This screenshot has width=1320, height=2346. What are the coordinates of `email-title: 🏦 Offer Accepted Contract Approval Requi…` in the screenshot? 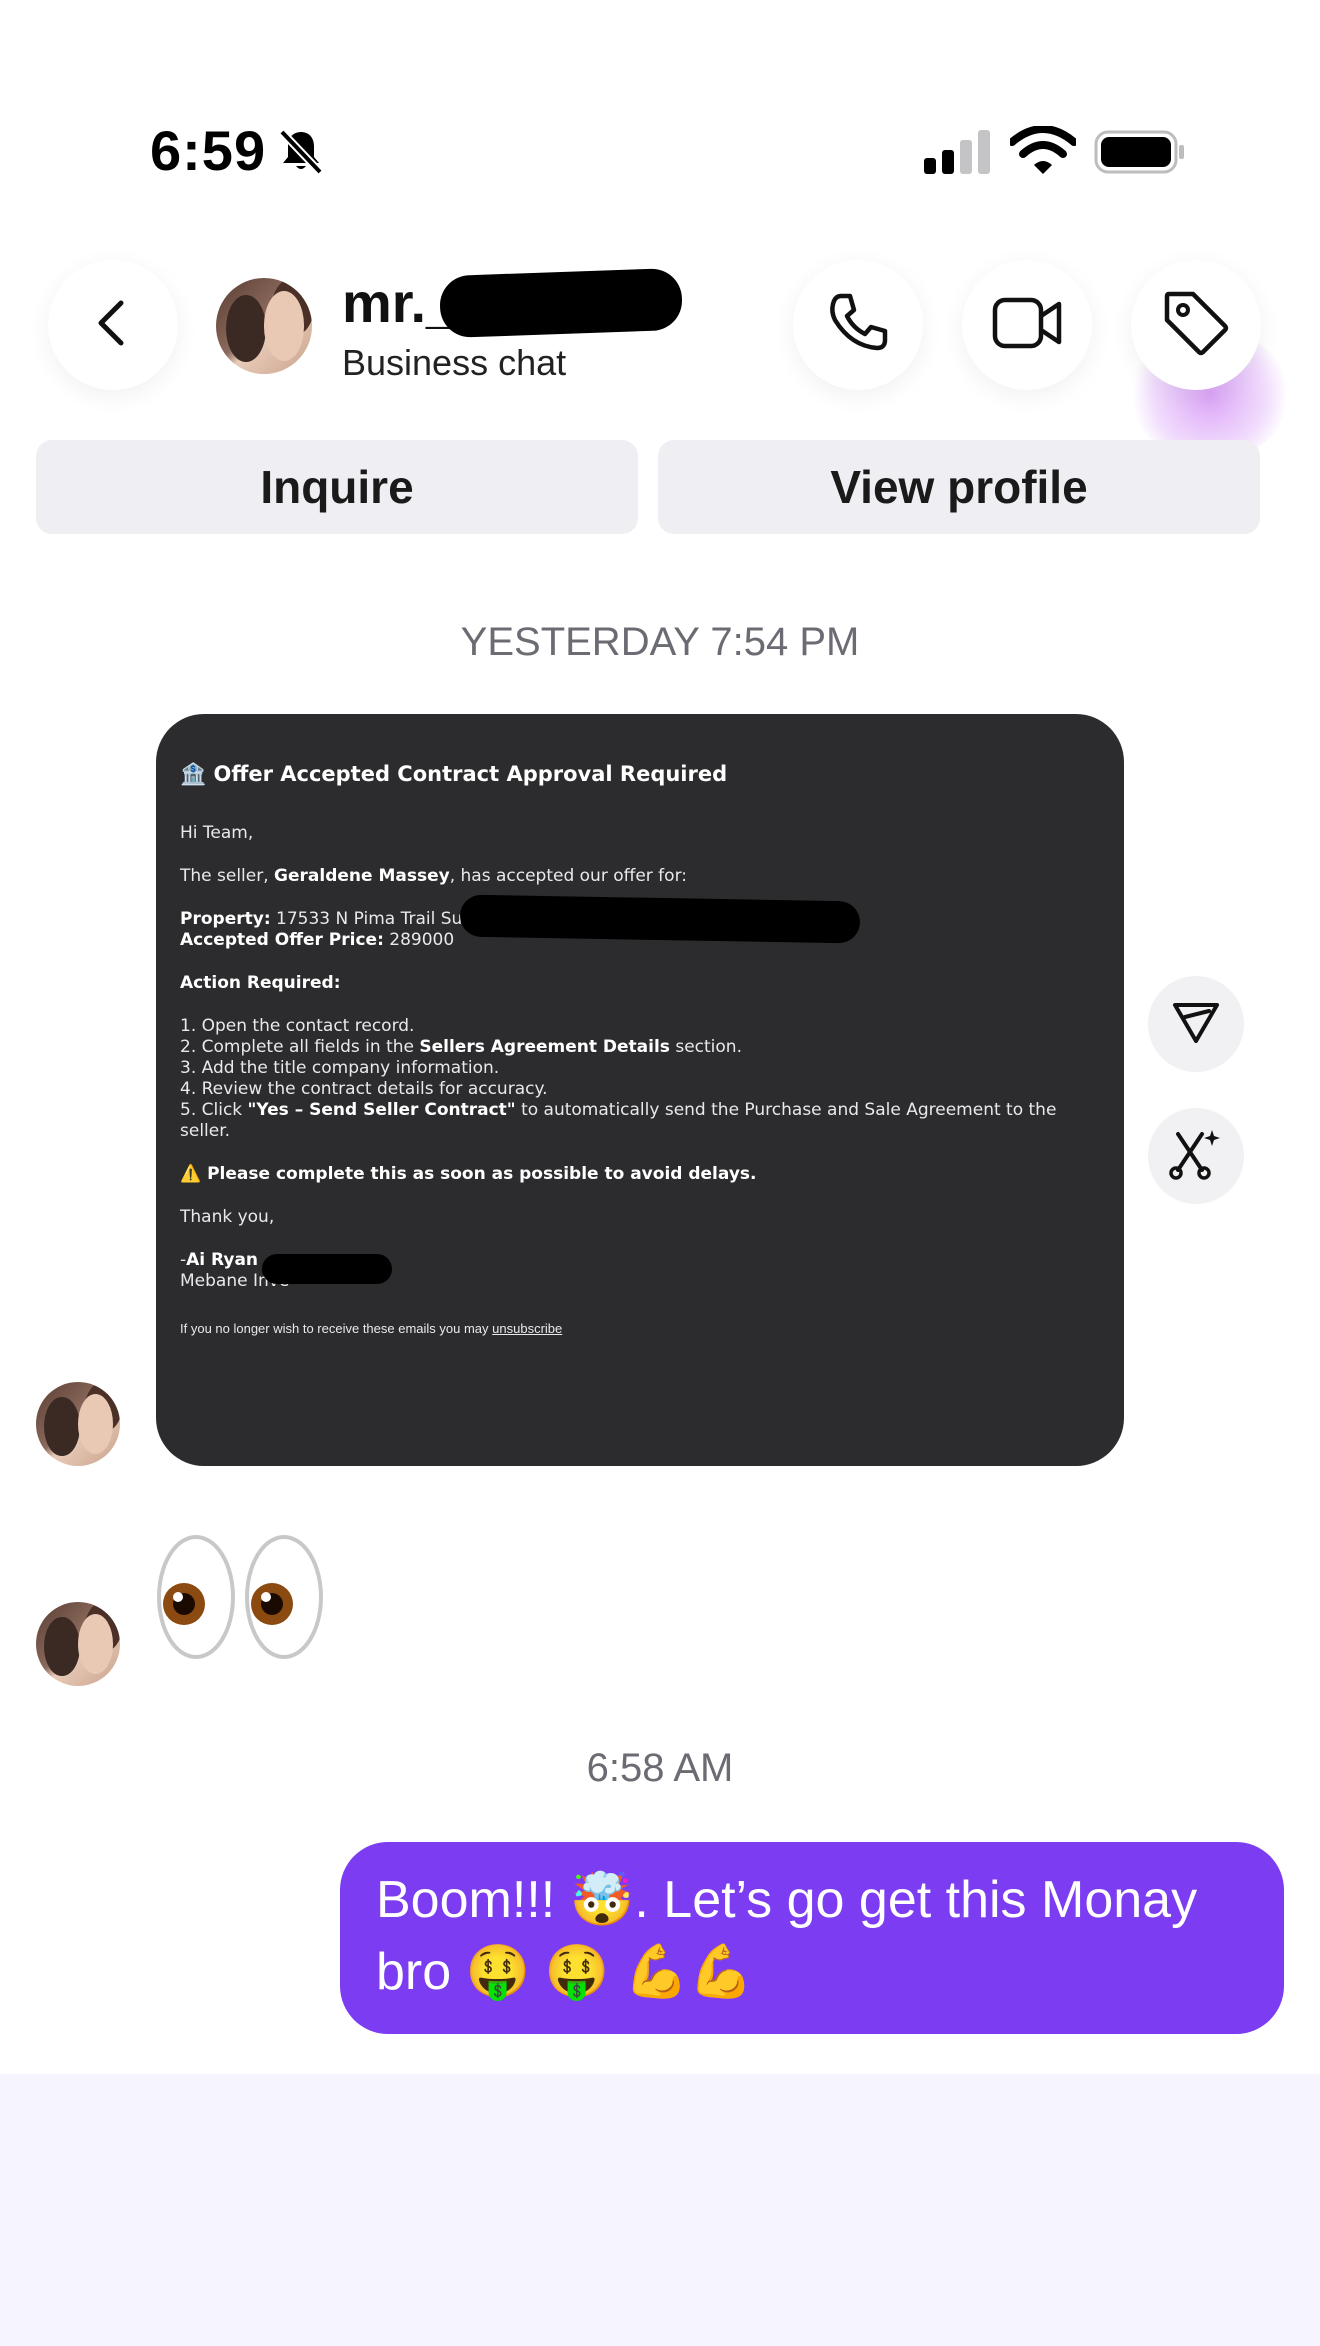 It's located at (454, 774).